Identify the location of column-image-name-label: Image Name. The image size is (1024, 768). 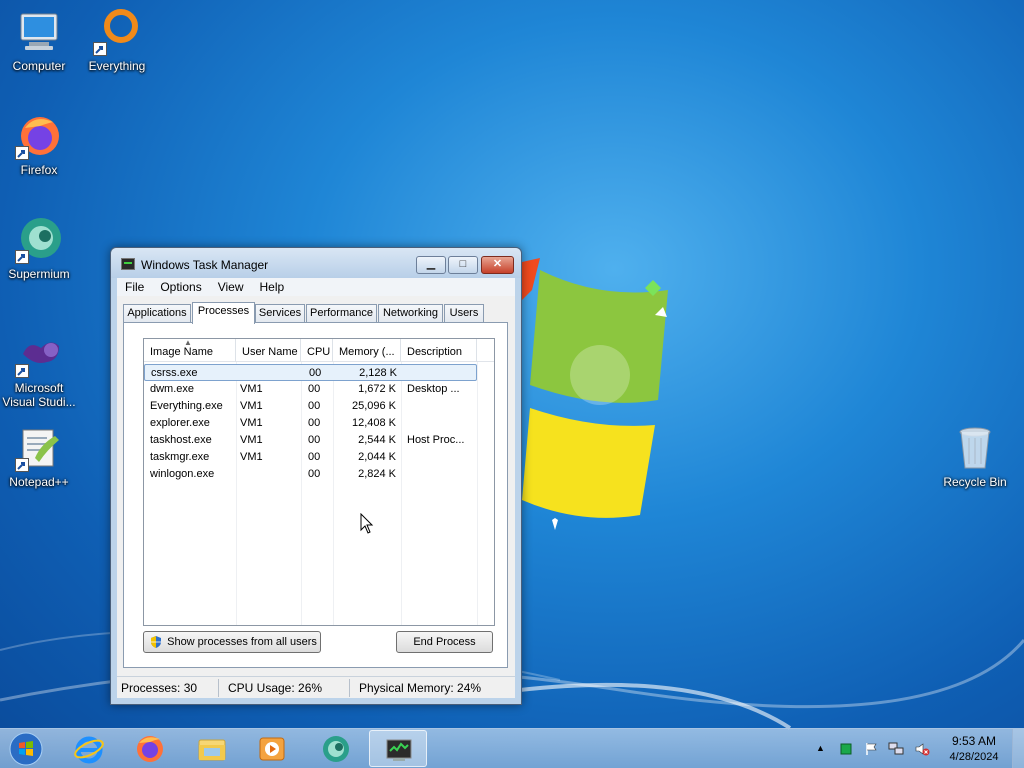
(181, 352).